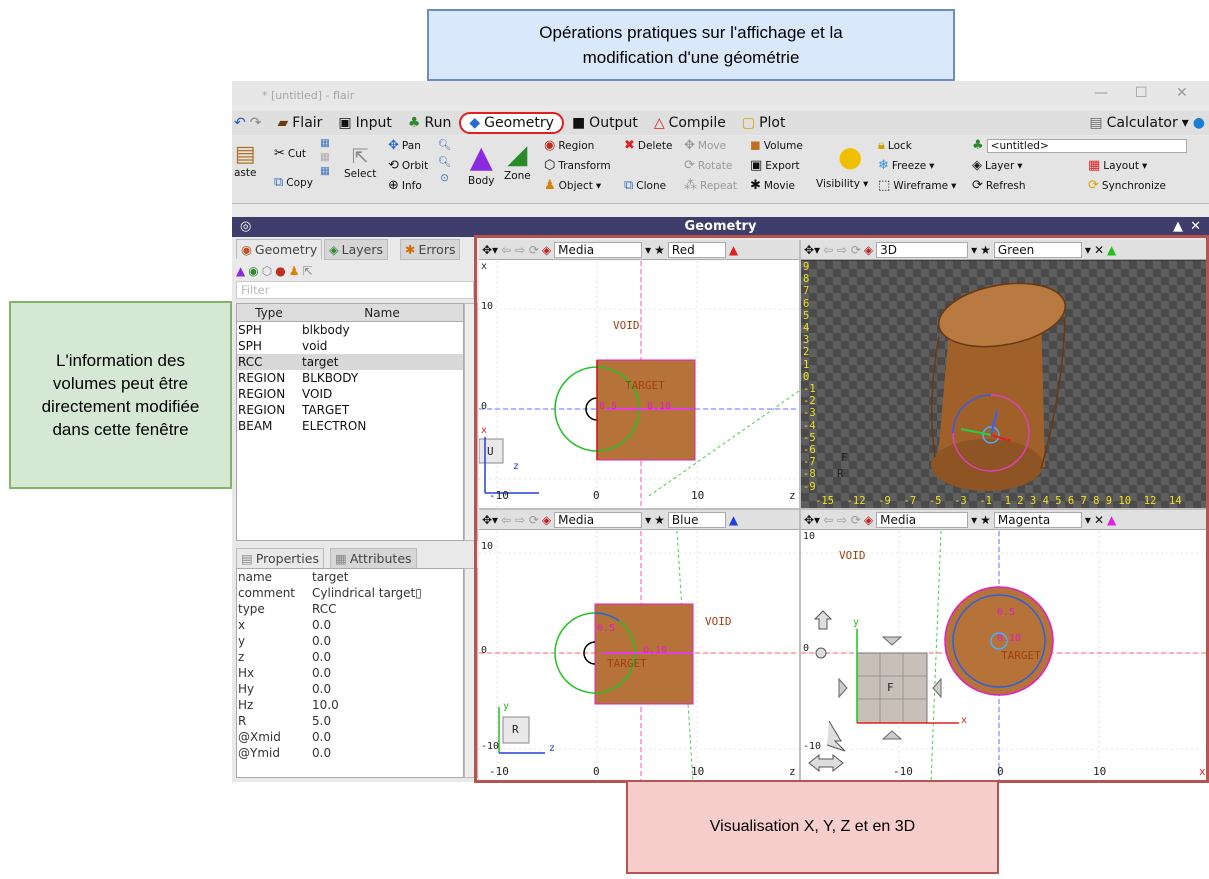 The image size is (1209, 879). Describe the element at coordinates (365, 123) in the screenshot. I see `menu-input: ▣ Input` at that location.